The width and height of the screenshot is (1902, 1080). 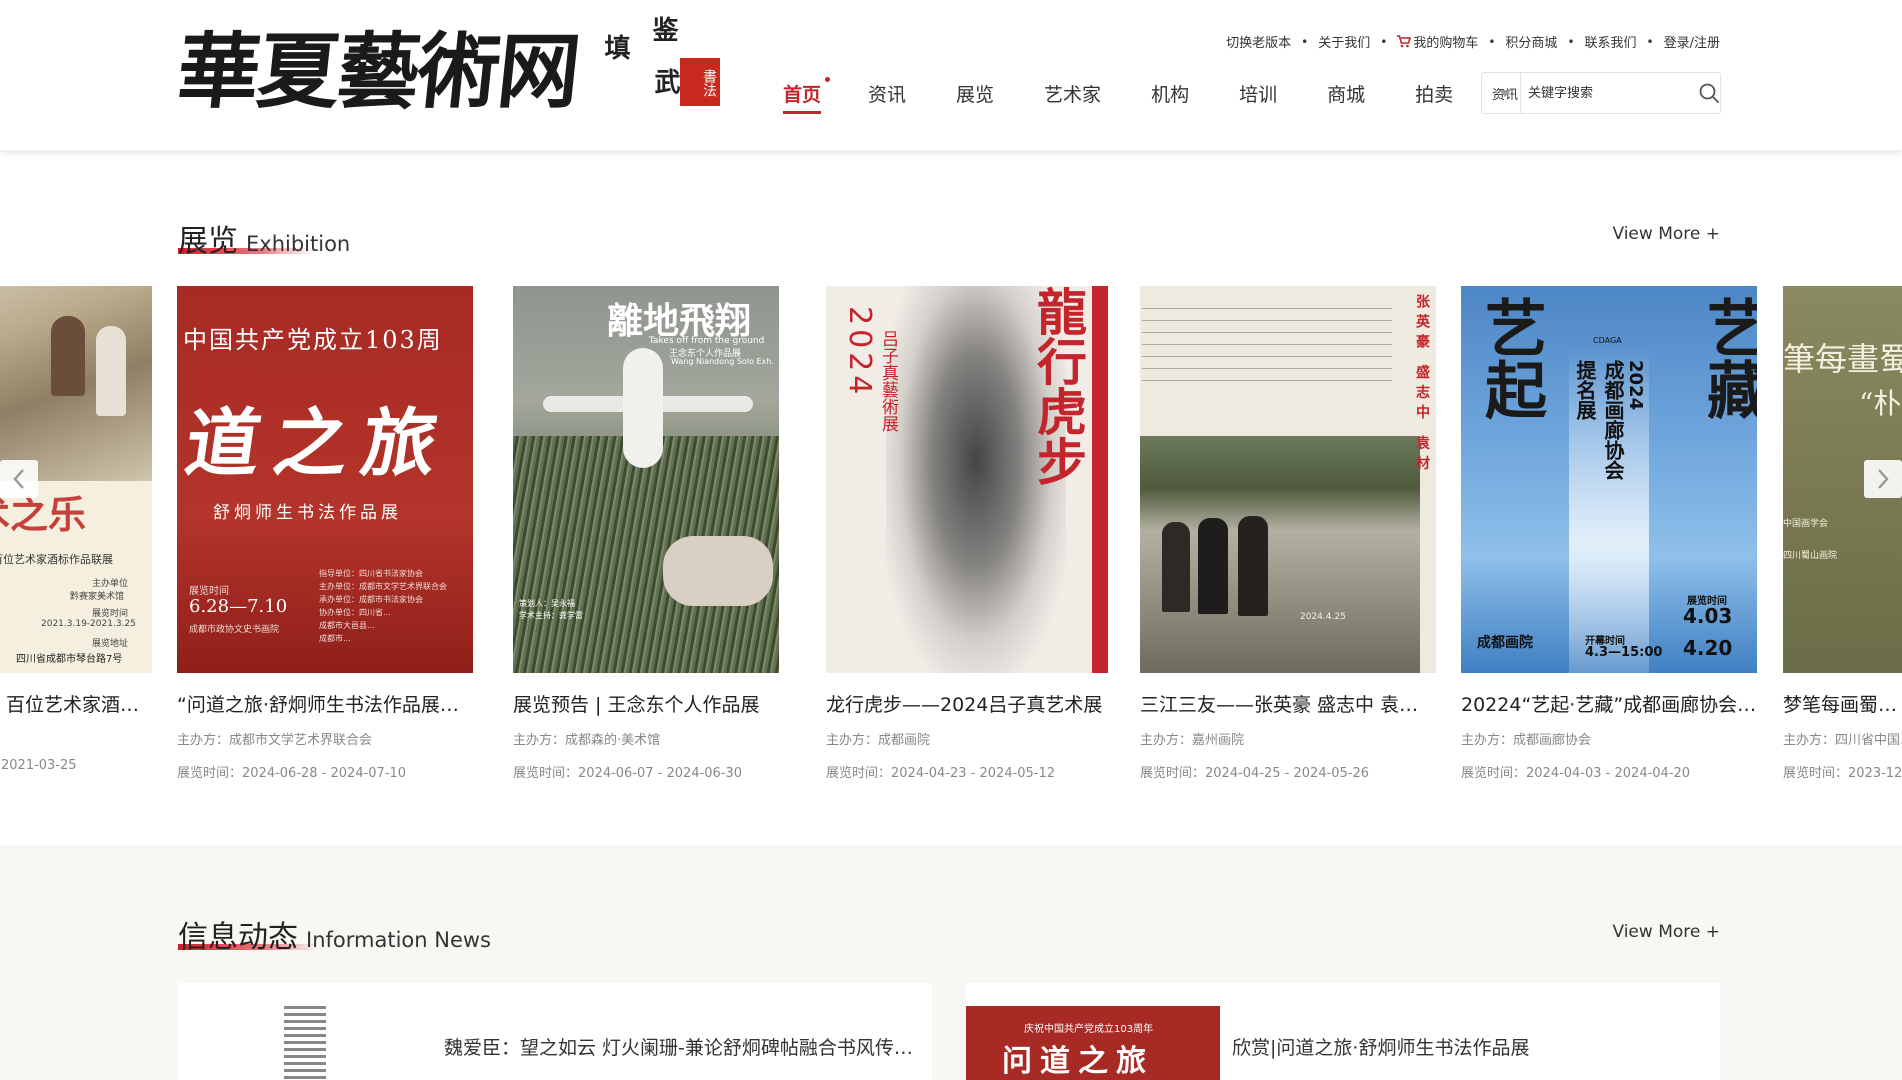 What do you see at coordinates (1526, 740) in the screenshot?
I see `exhibition-card-org: 主办方：成都画廊协会` at bounding box center [1526, 740].